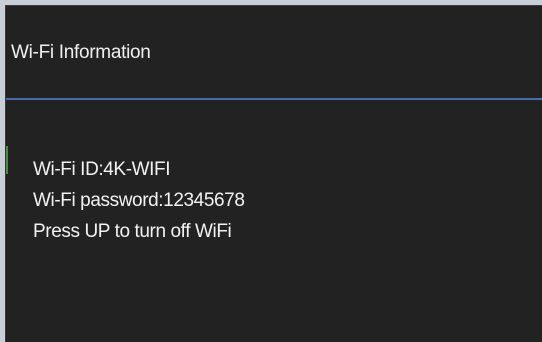  Describe the element at coordinates (102, 169) in the screenshot. I see `wifi-id-text: Wi-Fi ID:4K-WIFI` at that location.